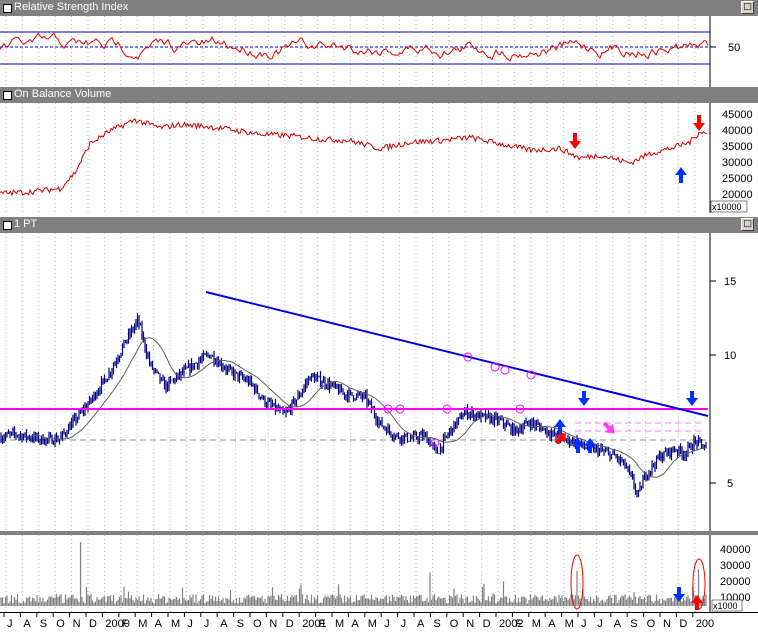 The width and height of the screenshot is (758, 635). I want to click on rsi-pane: 50, so click(379, 51).